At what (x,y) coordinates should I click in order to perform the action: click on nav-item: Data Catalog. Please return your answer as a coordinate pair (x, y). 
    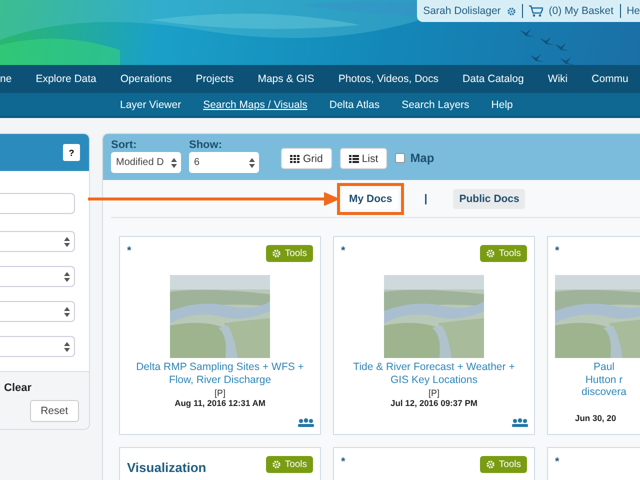
    Looking at the image, I should click on (493, 79).